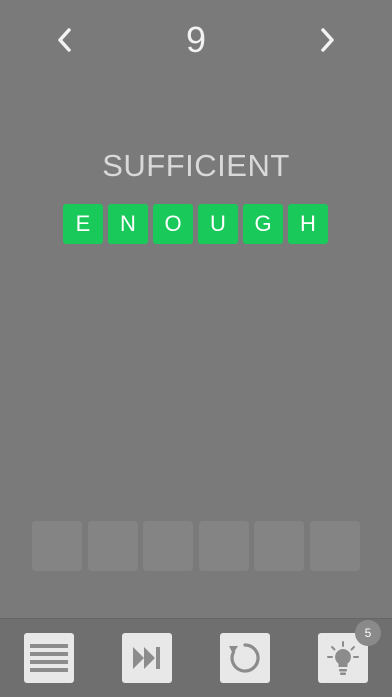 Image resolution: width=392 pixels, height=697 pixels. Describe the element at coordinates (308, 224) in the screenshot. I see `answer-tile: H` at that location.